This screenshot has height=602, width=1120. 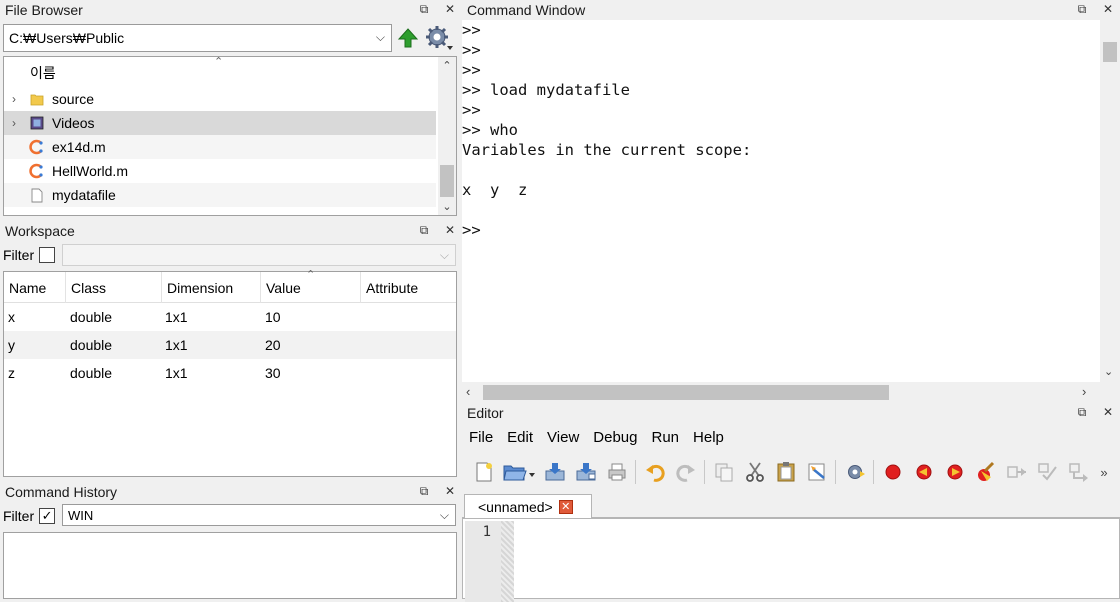 What do you see at coordinates (791, 10) in the screenshot?
I see `command-window-title-bar: Command Window ⧉ ✕` at bounding box center [791, 10].